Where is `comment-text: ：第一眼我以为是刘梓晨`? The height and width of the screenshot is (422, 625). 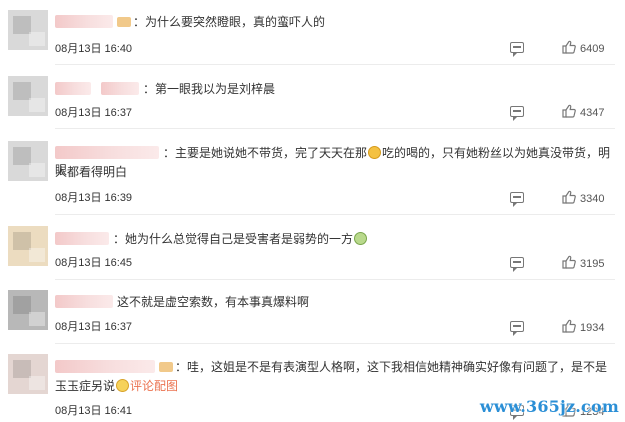 comment-text: ：第一眼我以为是刘梓晨 is located at coordinates (209, 89).